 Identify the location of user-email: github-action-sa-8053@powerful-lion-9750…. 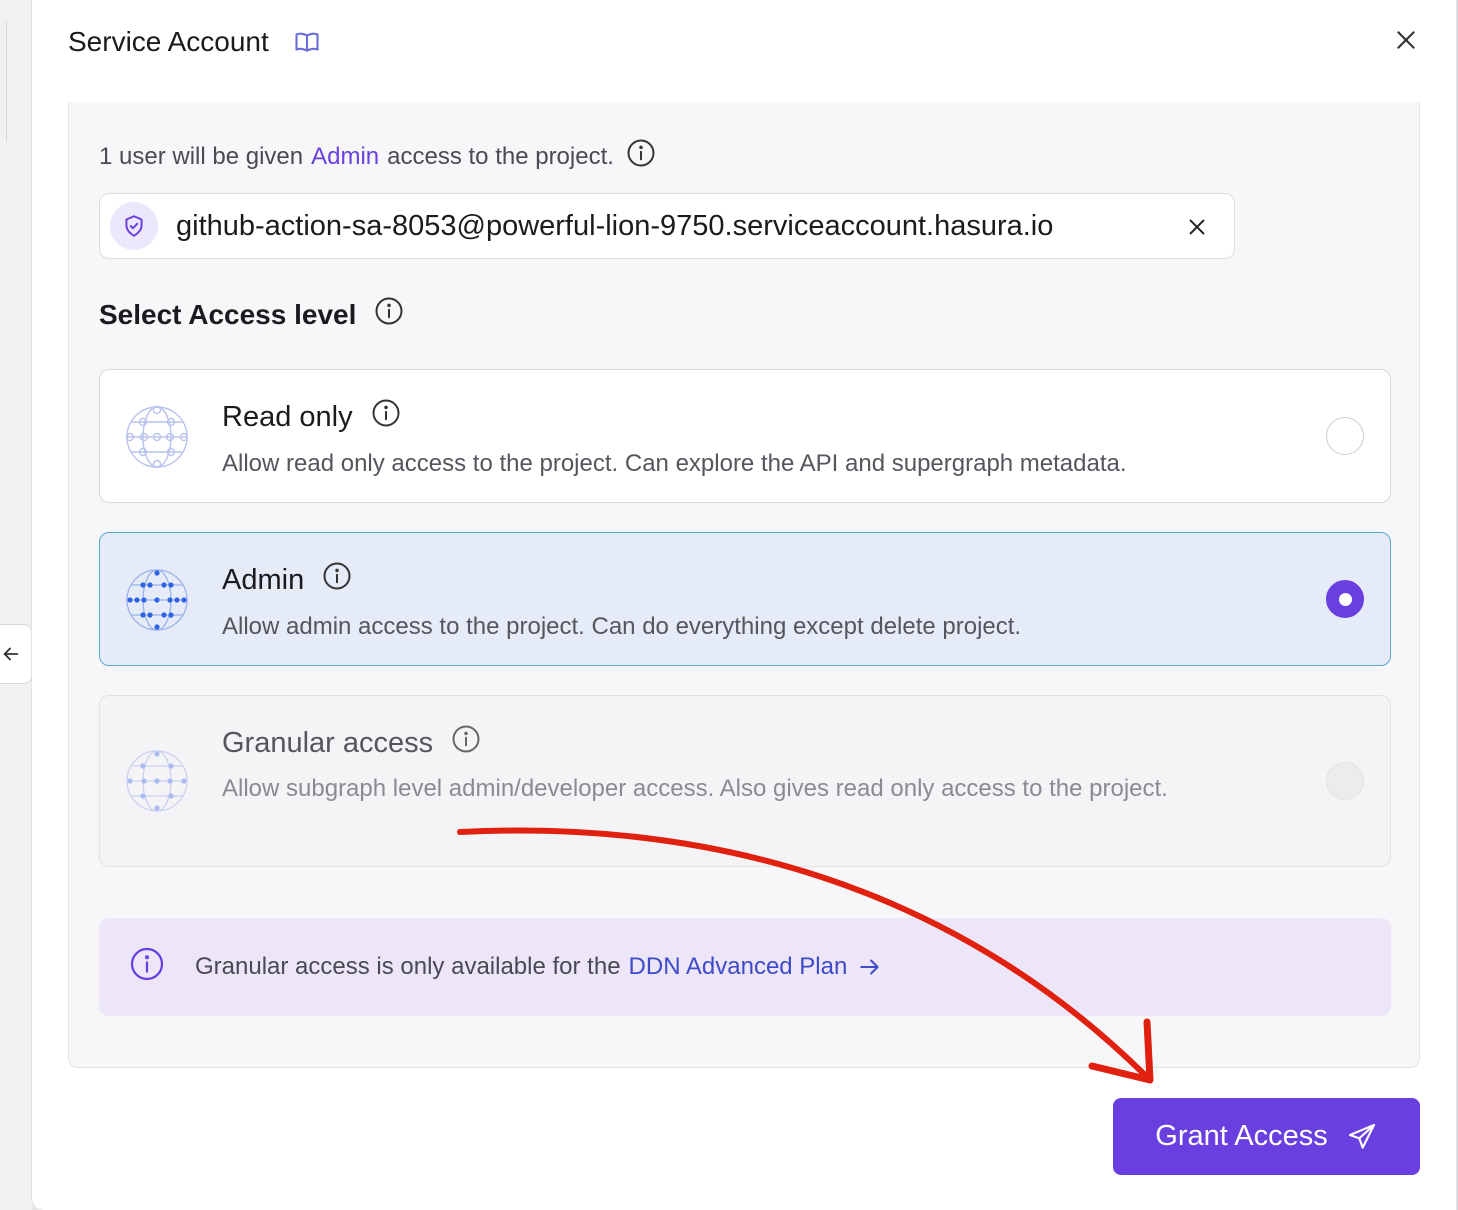
(615, 225).